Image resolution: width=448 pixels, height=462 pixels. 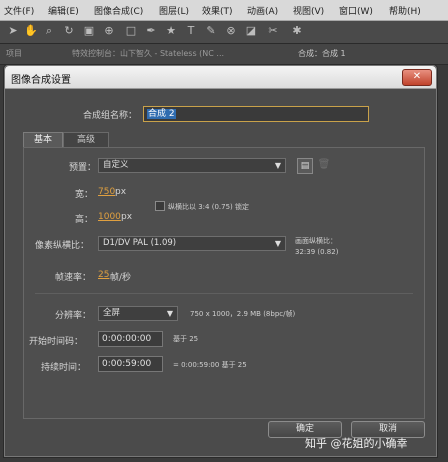 What do you see at coordinates (109, 31) in the screenshot?
I see `pan-behind-tool-icon: ⊕` at bounding box center [109, 31].